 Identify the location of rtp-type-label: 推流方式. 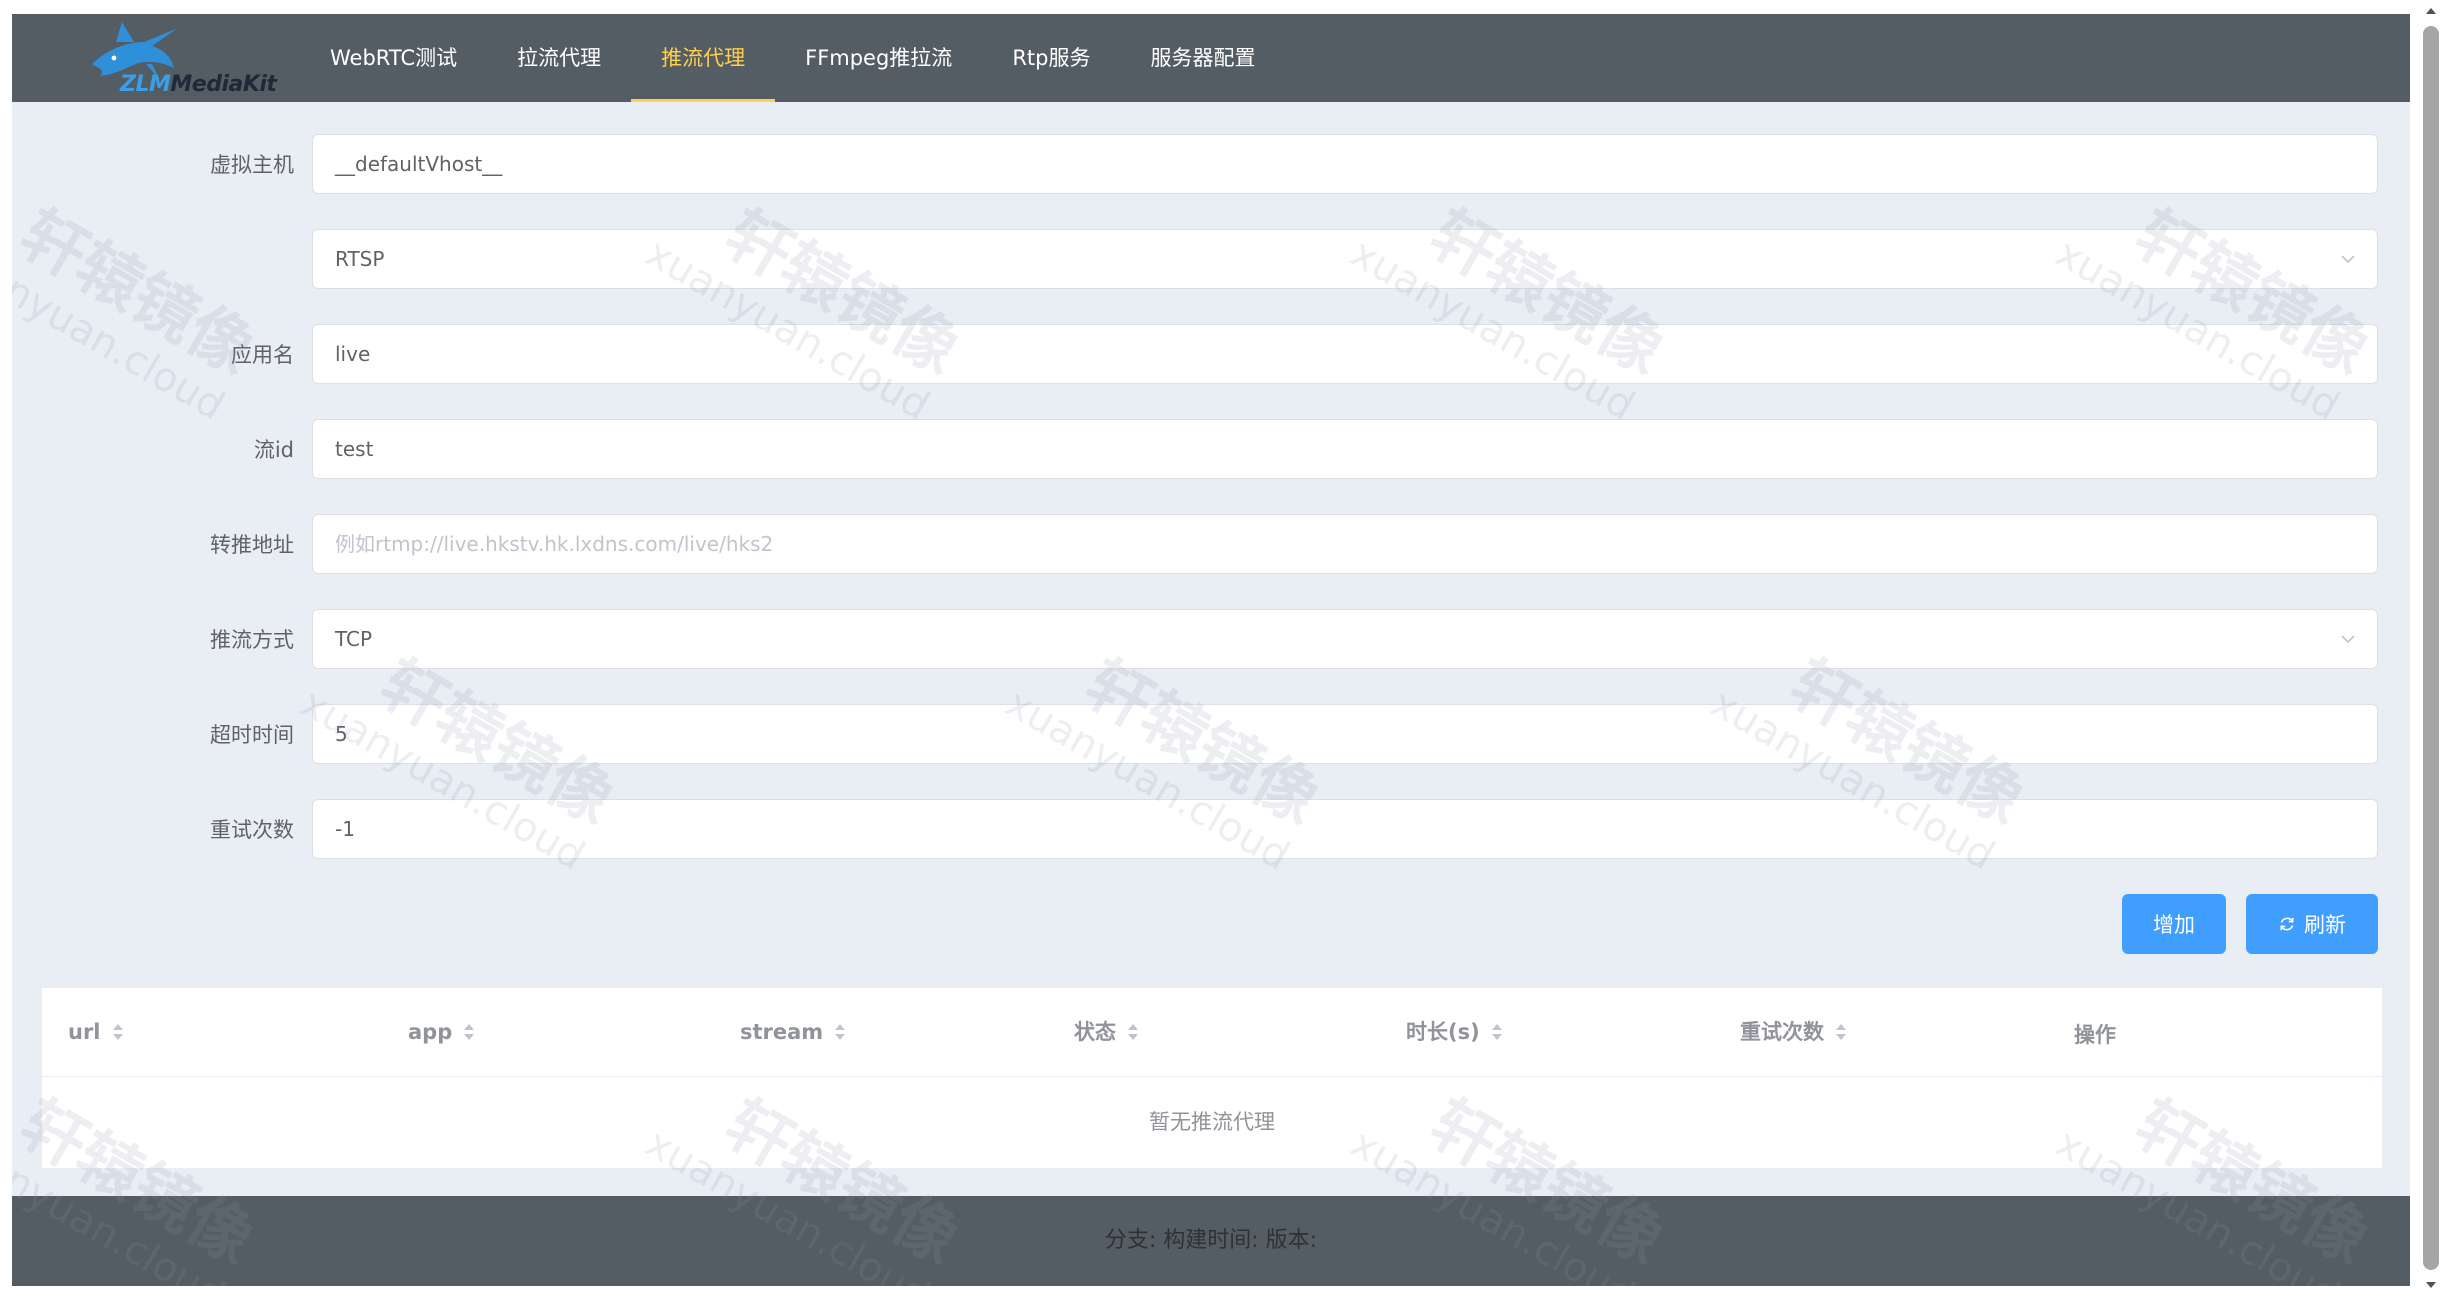
(252, 640).